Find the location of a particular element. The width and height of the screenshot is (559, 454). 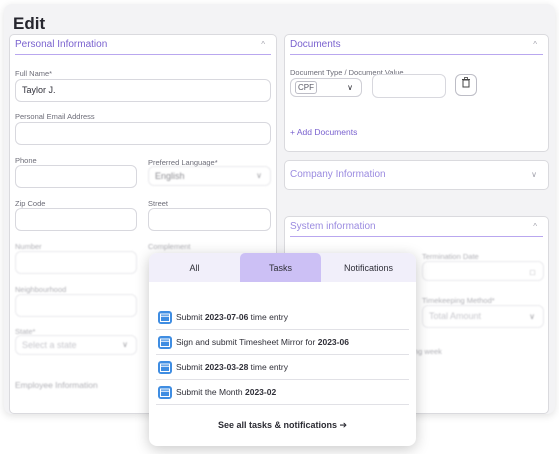

task-date: 2023-07-06 is located at coordinates (226, 317).